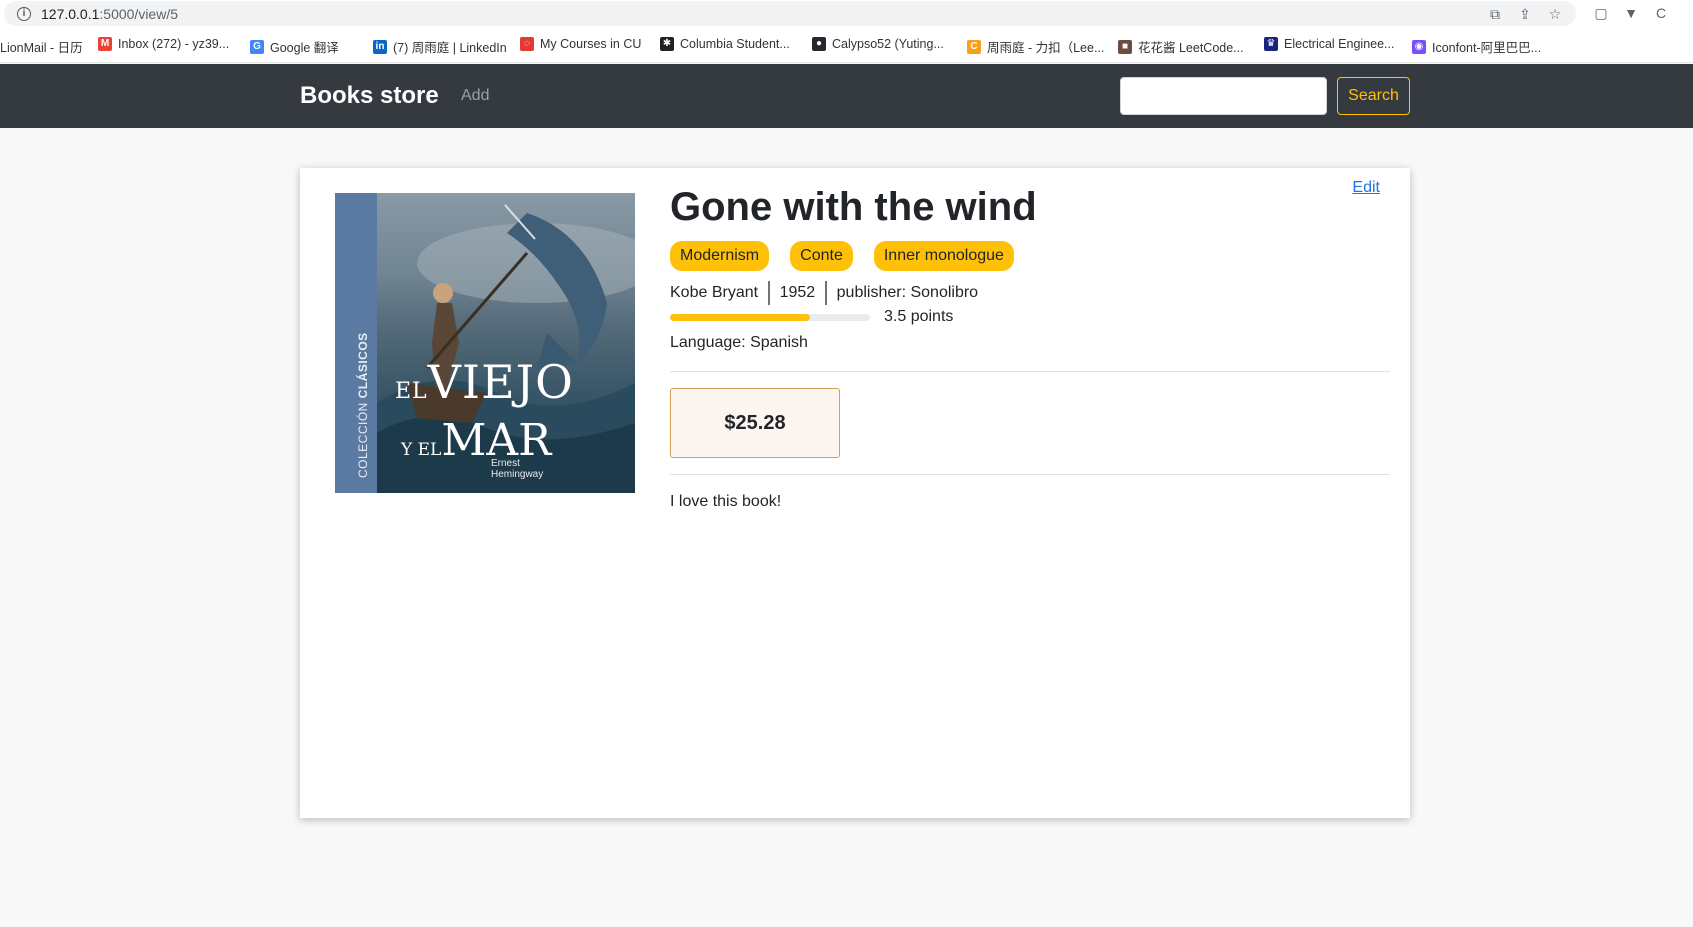 The image size is (1693, 927). I want to click on book-year: 1952, so click(797, 292).